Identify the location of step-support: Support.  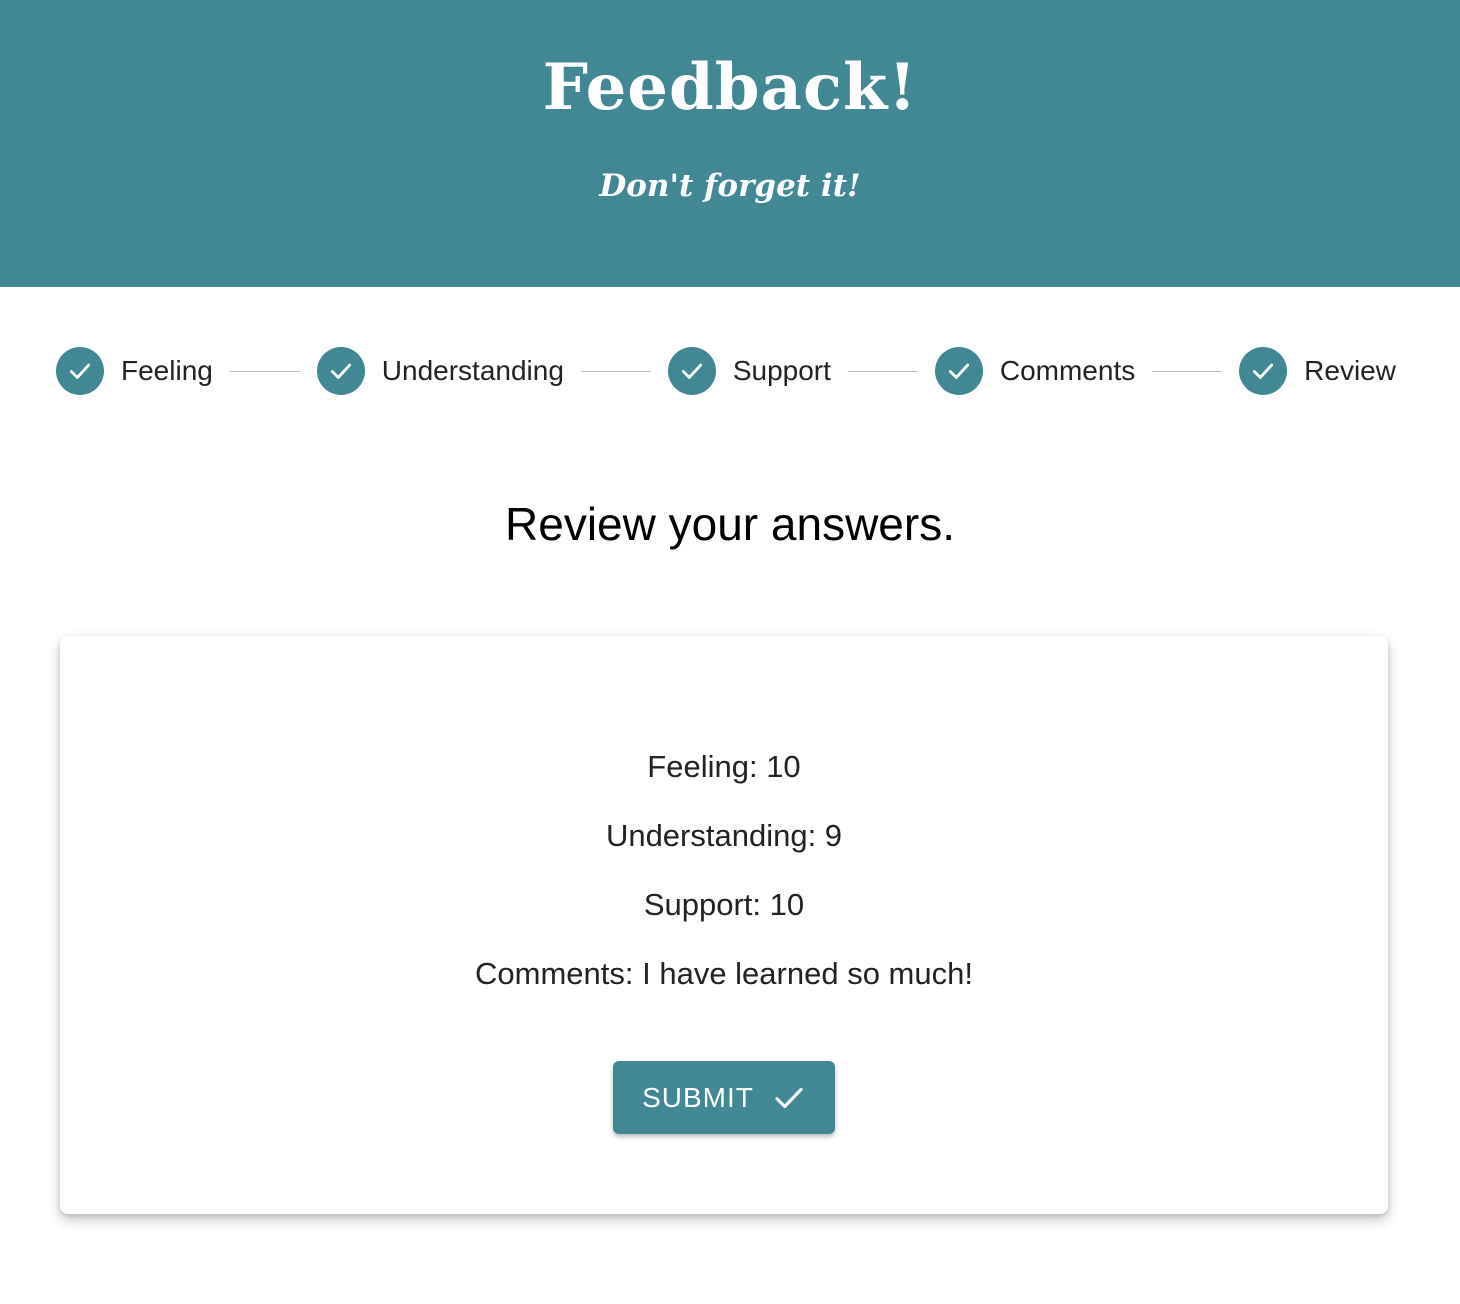
(749, 371).